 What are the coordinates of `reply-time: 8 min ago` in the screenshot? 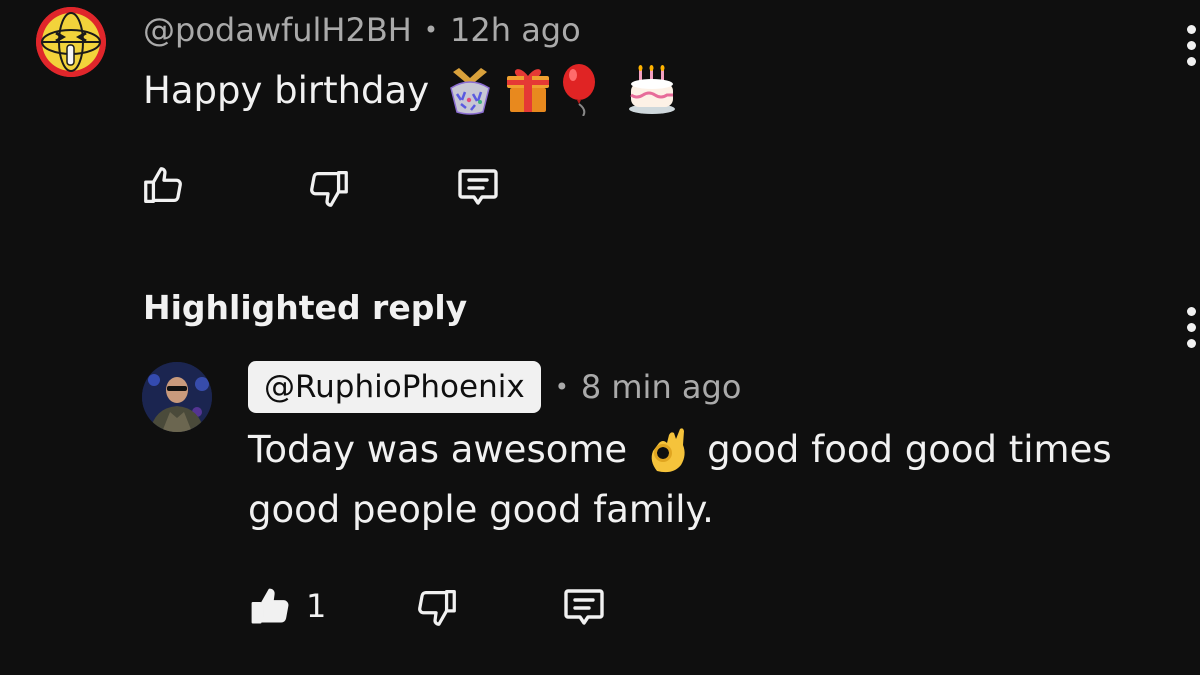 It's located at (661, 387).